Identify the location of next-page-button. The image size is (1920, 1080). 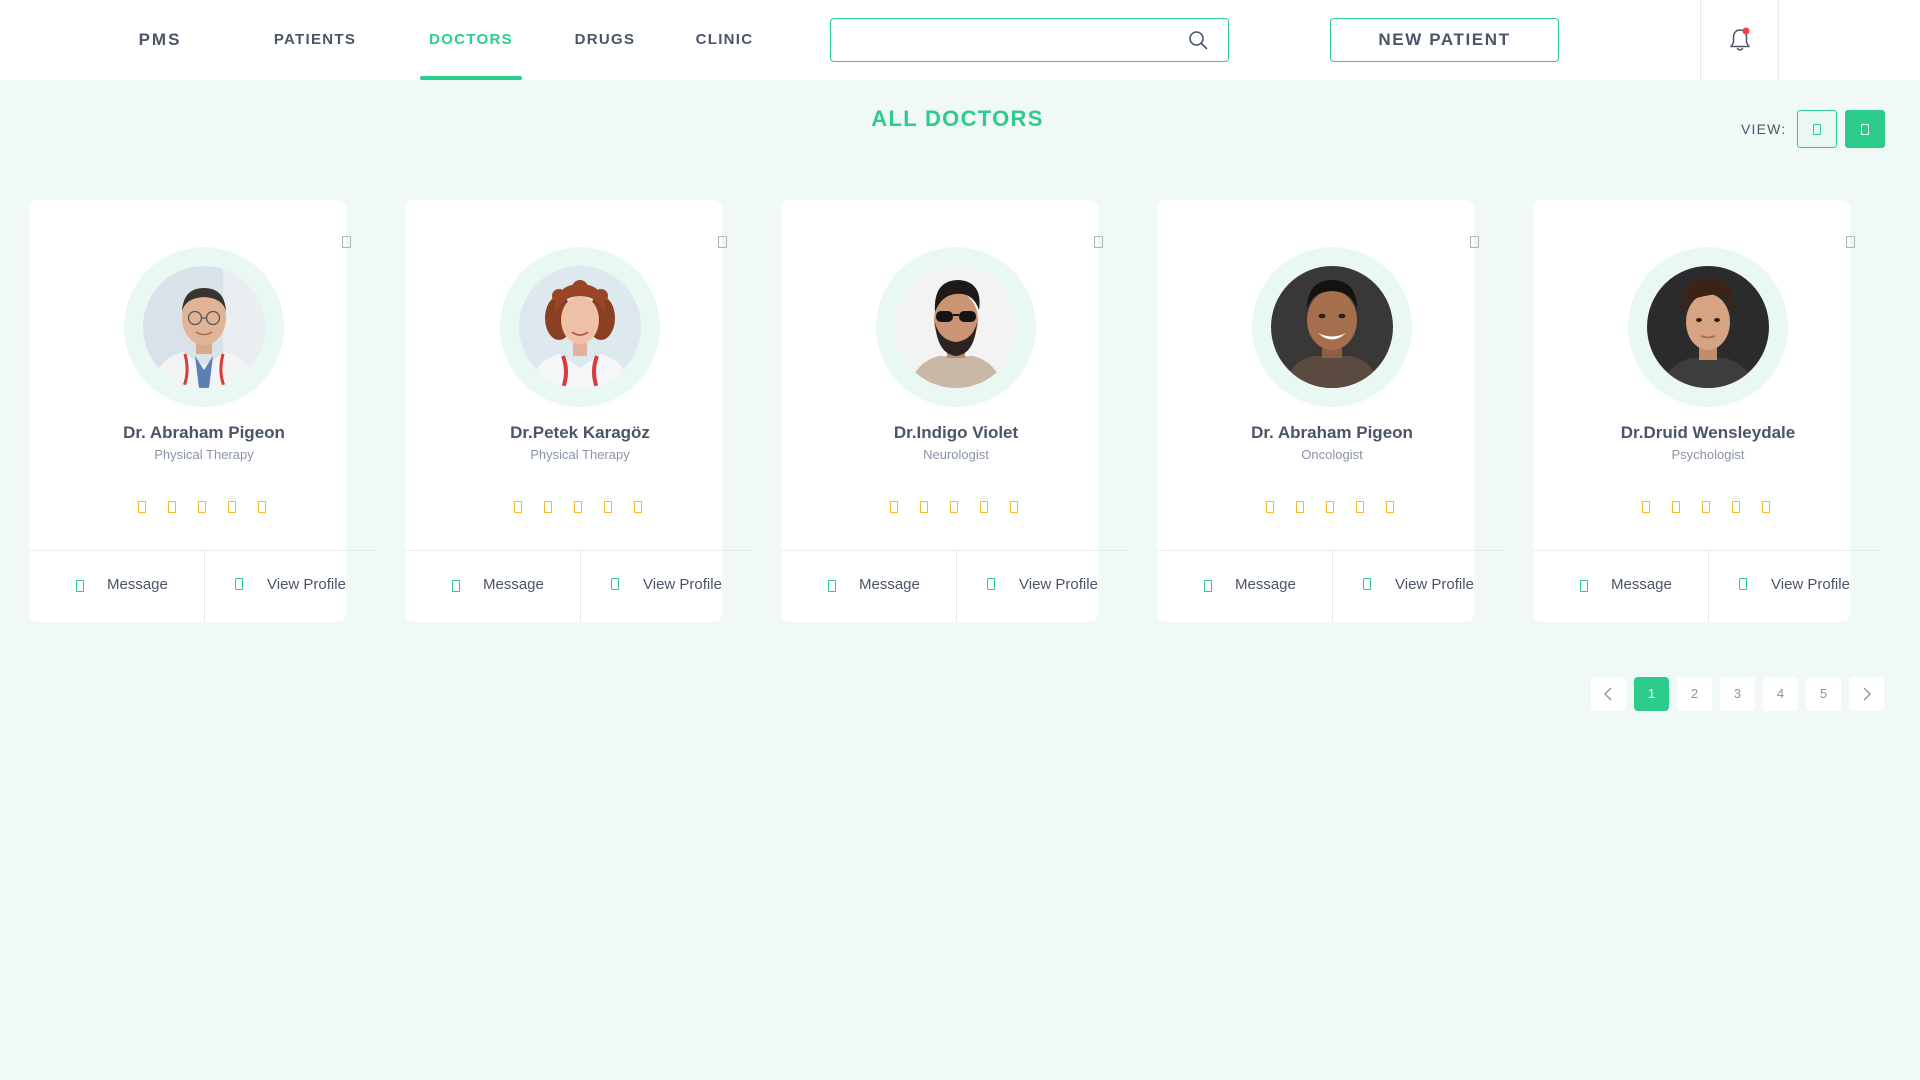
(1866, 694).